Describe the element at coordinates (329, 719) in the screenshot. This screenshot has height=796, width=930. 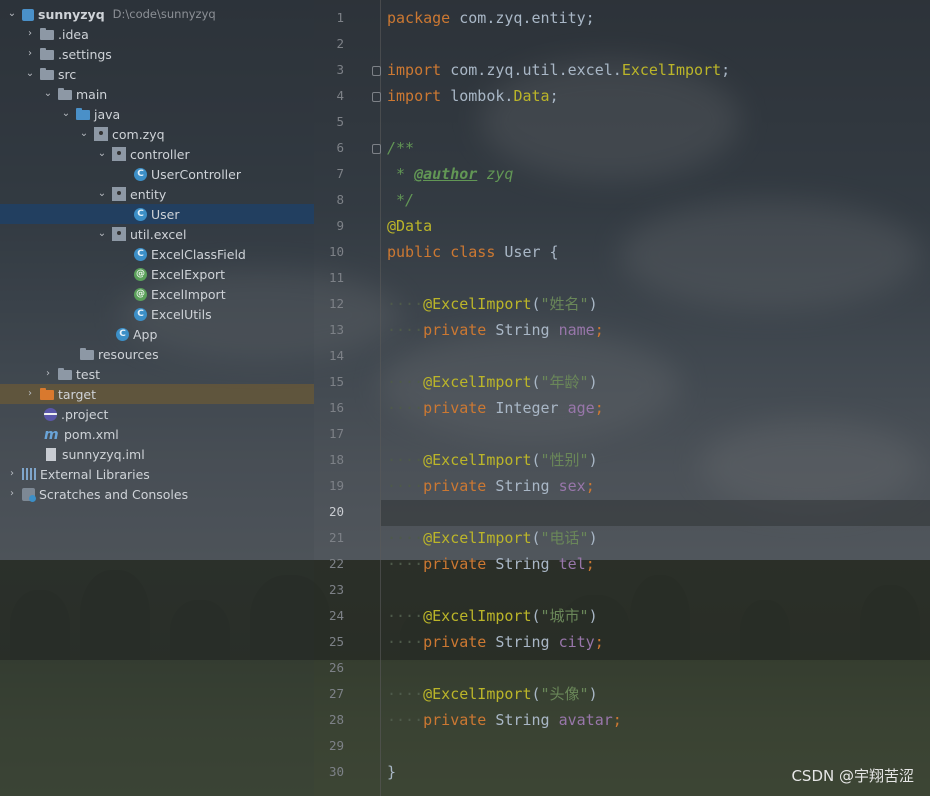
I see `line-number: 28` at that location.